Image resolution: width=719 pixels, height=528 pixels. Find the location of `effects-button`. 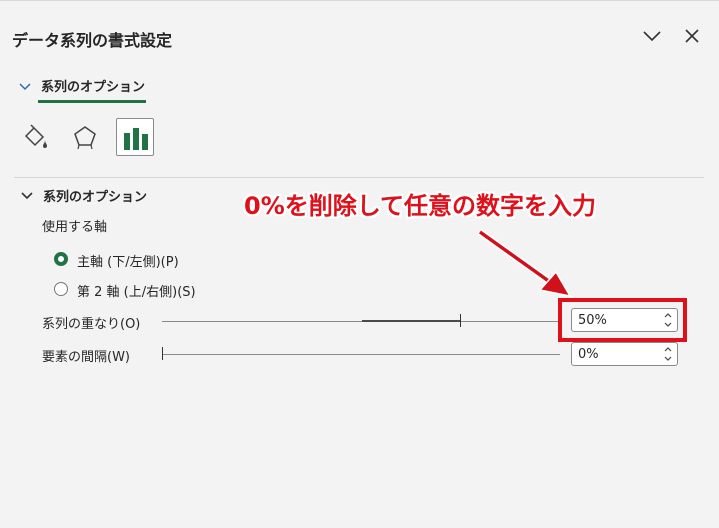

effects-button is located at coordinates (85, 137).